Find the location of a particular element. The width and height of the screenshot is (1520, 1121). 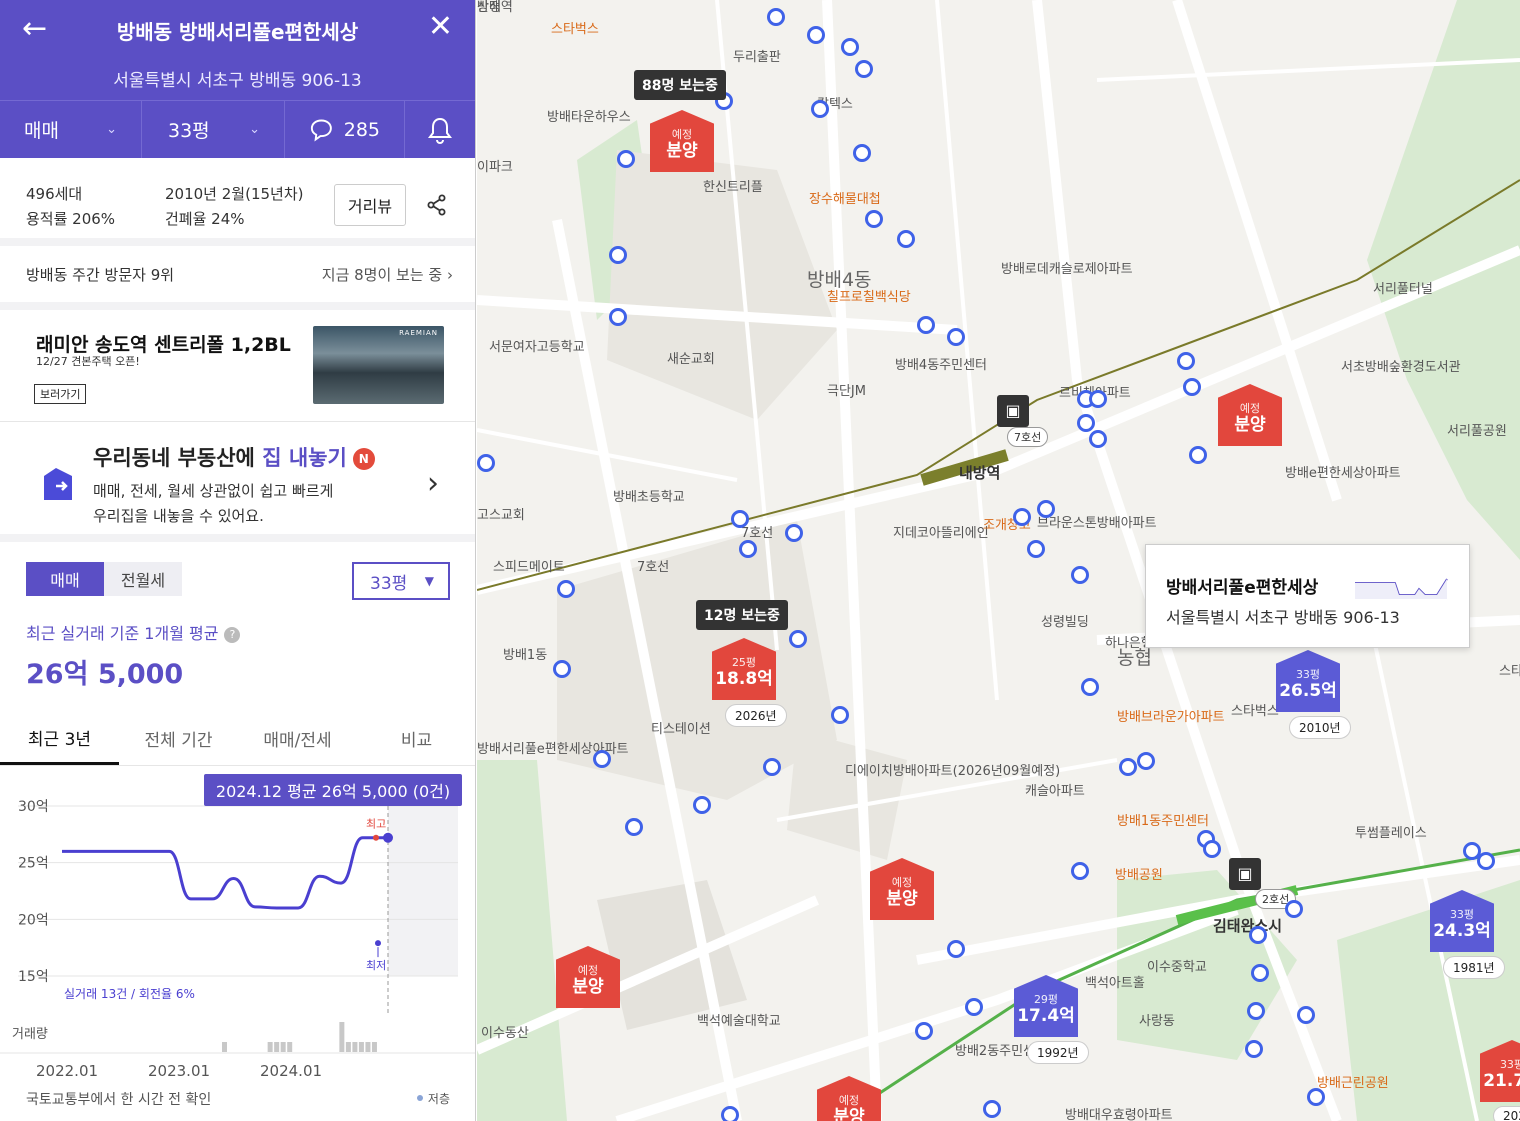

map-place-label: 스피드메이트 is located at coordinates (529, 568).